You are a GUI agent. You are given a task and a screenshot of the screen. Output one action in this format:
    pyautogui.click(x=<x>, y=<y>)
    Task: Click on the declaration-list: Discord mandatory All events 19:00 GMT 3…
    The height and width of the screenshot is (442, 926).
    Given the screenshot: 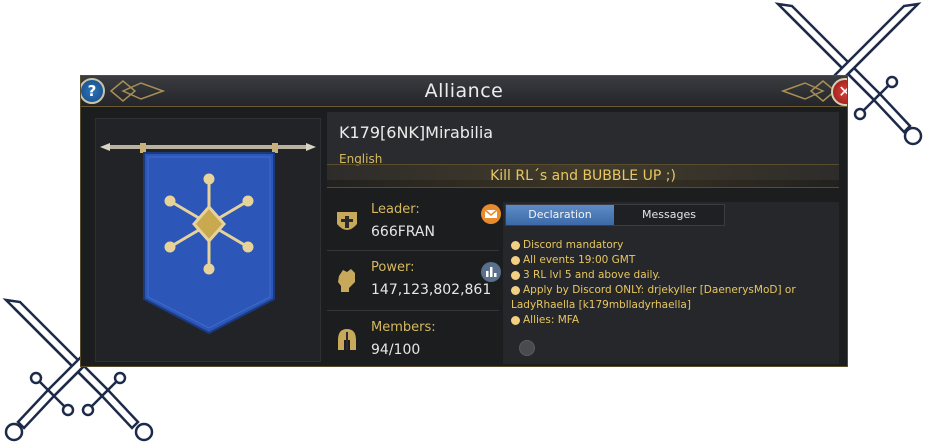 What is the action you would take?
    pyautogui.click(x=671, y=283)
    